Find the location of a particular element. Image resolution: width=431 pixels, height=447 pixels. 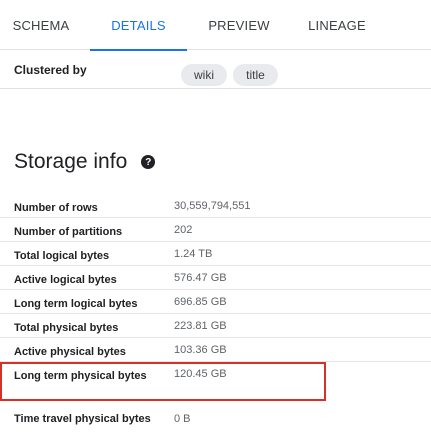

row-key: Active physical bytes is located at coordinates (70, 352).